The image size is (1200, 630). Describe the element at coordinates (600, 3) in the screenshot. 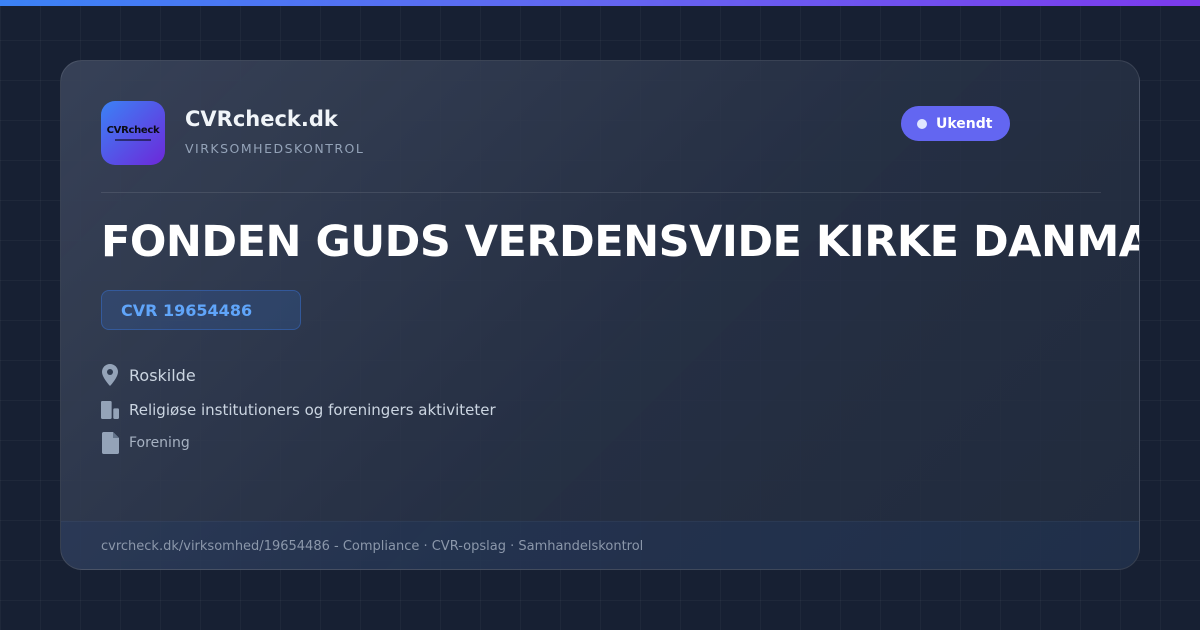

I see `top-accent-bar` at that location.